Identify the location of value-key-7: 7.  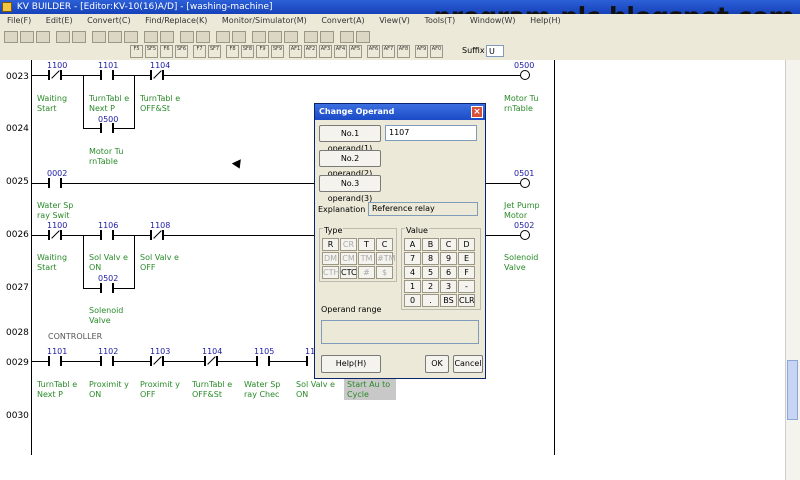
(412, 258).